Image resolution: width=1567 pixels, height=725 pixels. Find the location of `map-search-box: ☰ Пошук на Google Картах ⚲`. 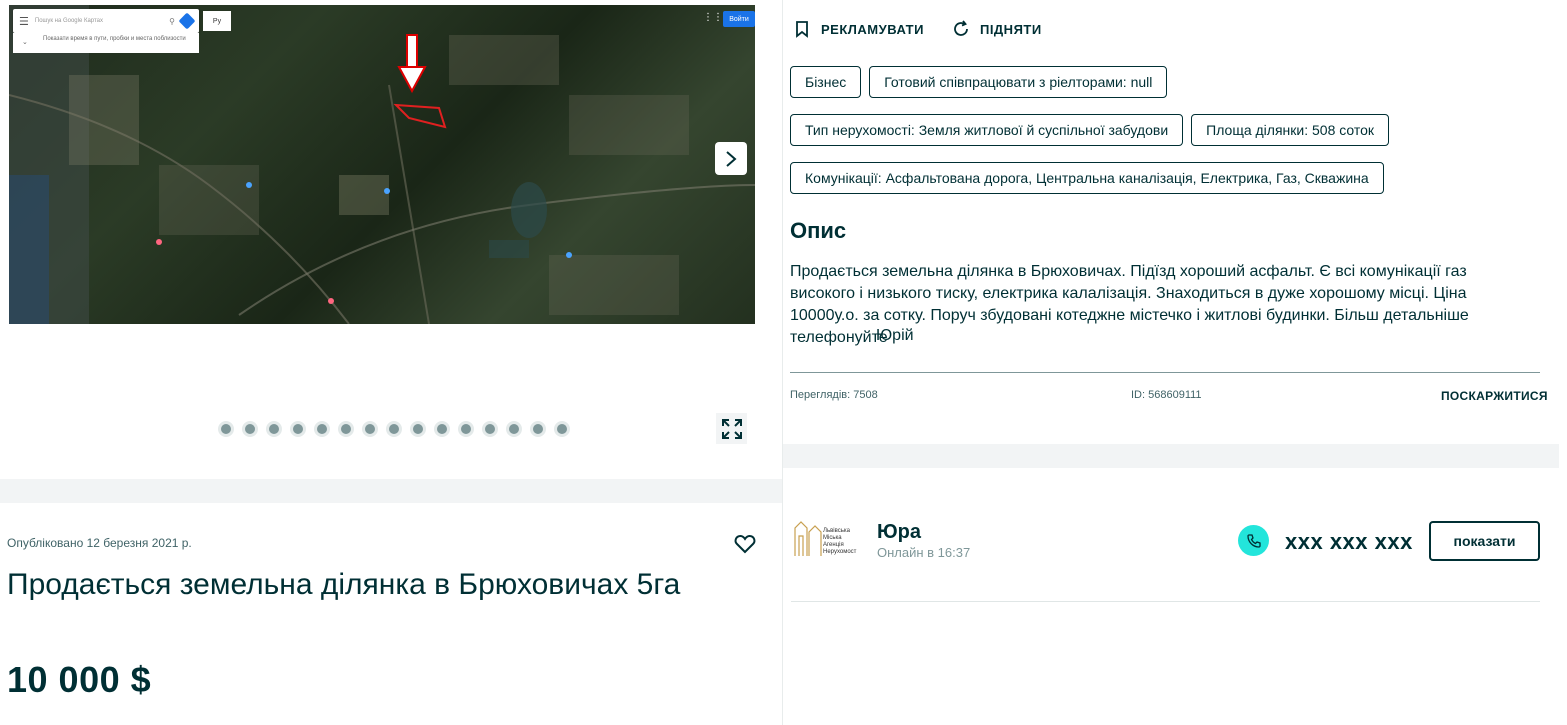

map-search-box: ☰ Пошук на Google Картах ⚲ is located at coordinates (106, 21).